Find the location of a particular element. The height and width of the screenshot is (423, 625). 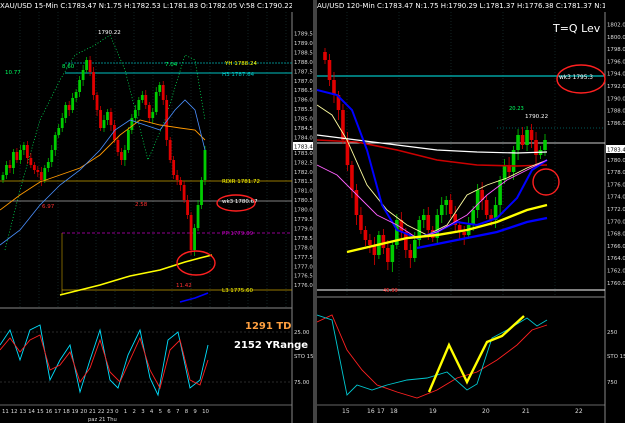

time-tick-label: 8 is located at coordinates (187, 412).